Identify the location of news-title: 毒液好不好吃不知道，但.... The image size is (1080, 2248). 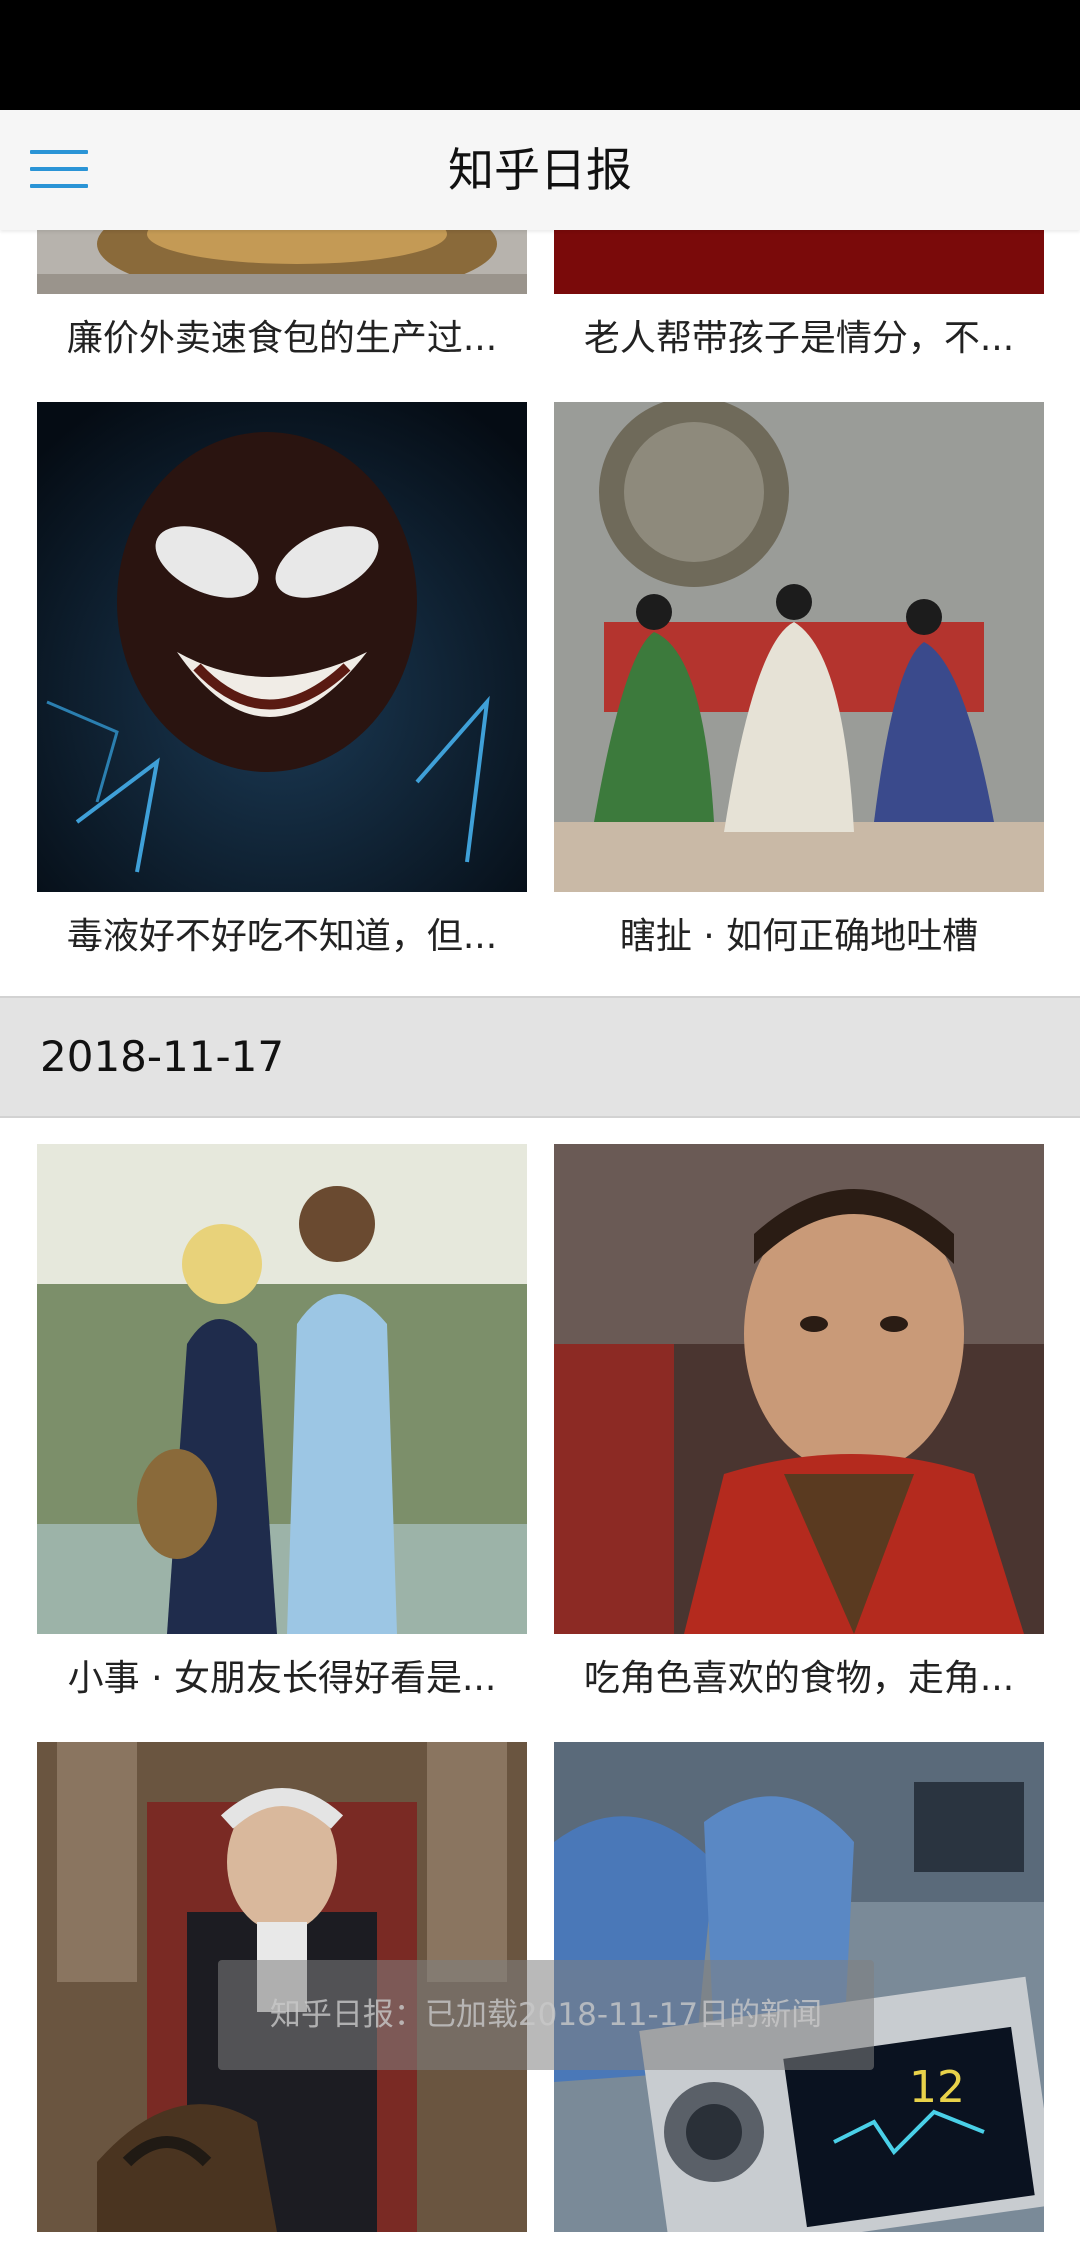
(282, 936).